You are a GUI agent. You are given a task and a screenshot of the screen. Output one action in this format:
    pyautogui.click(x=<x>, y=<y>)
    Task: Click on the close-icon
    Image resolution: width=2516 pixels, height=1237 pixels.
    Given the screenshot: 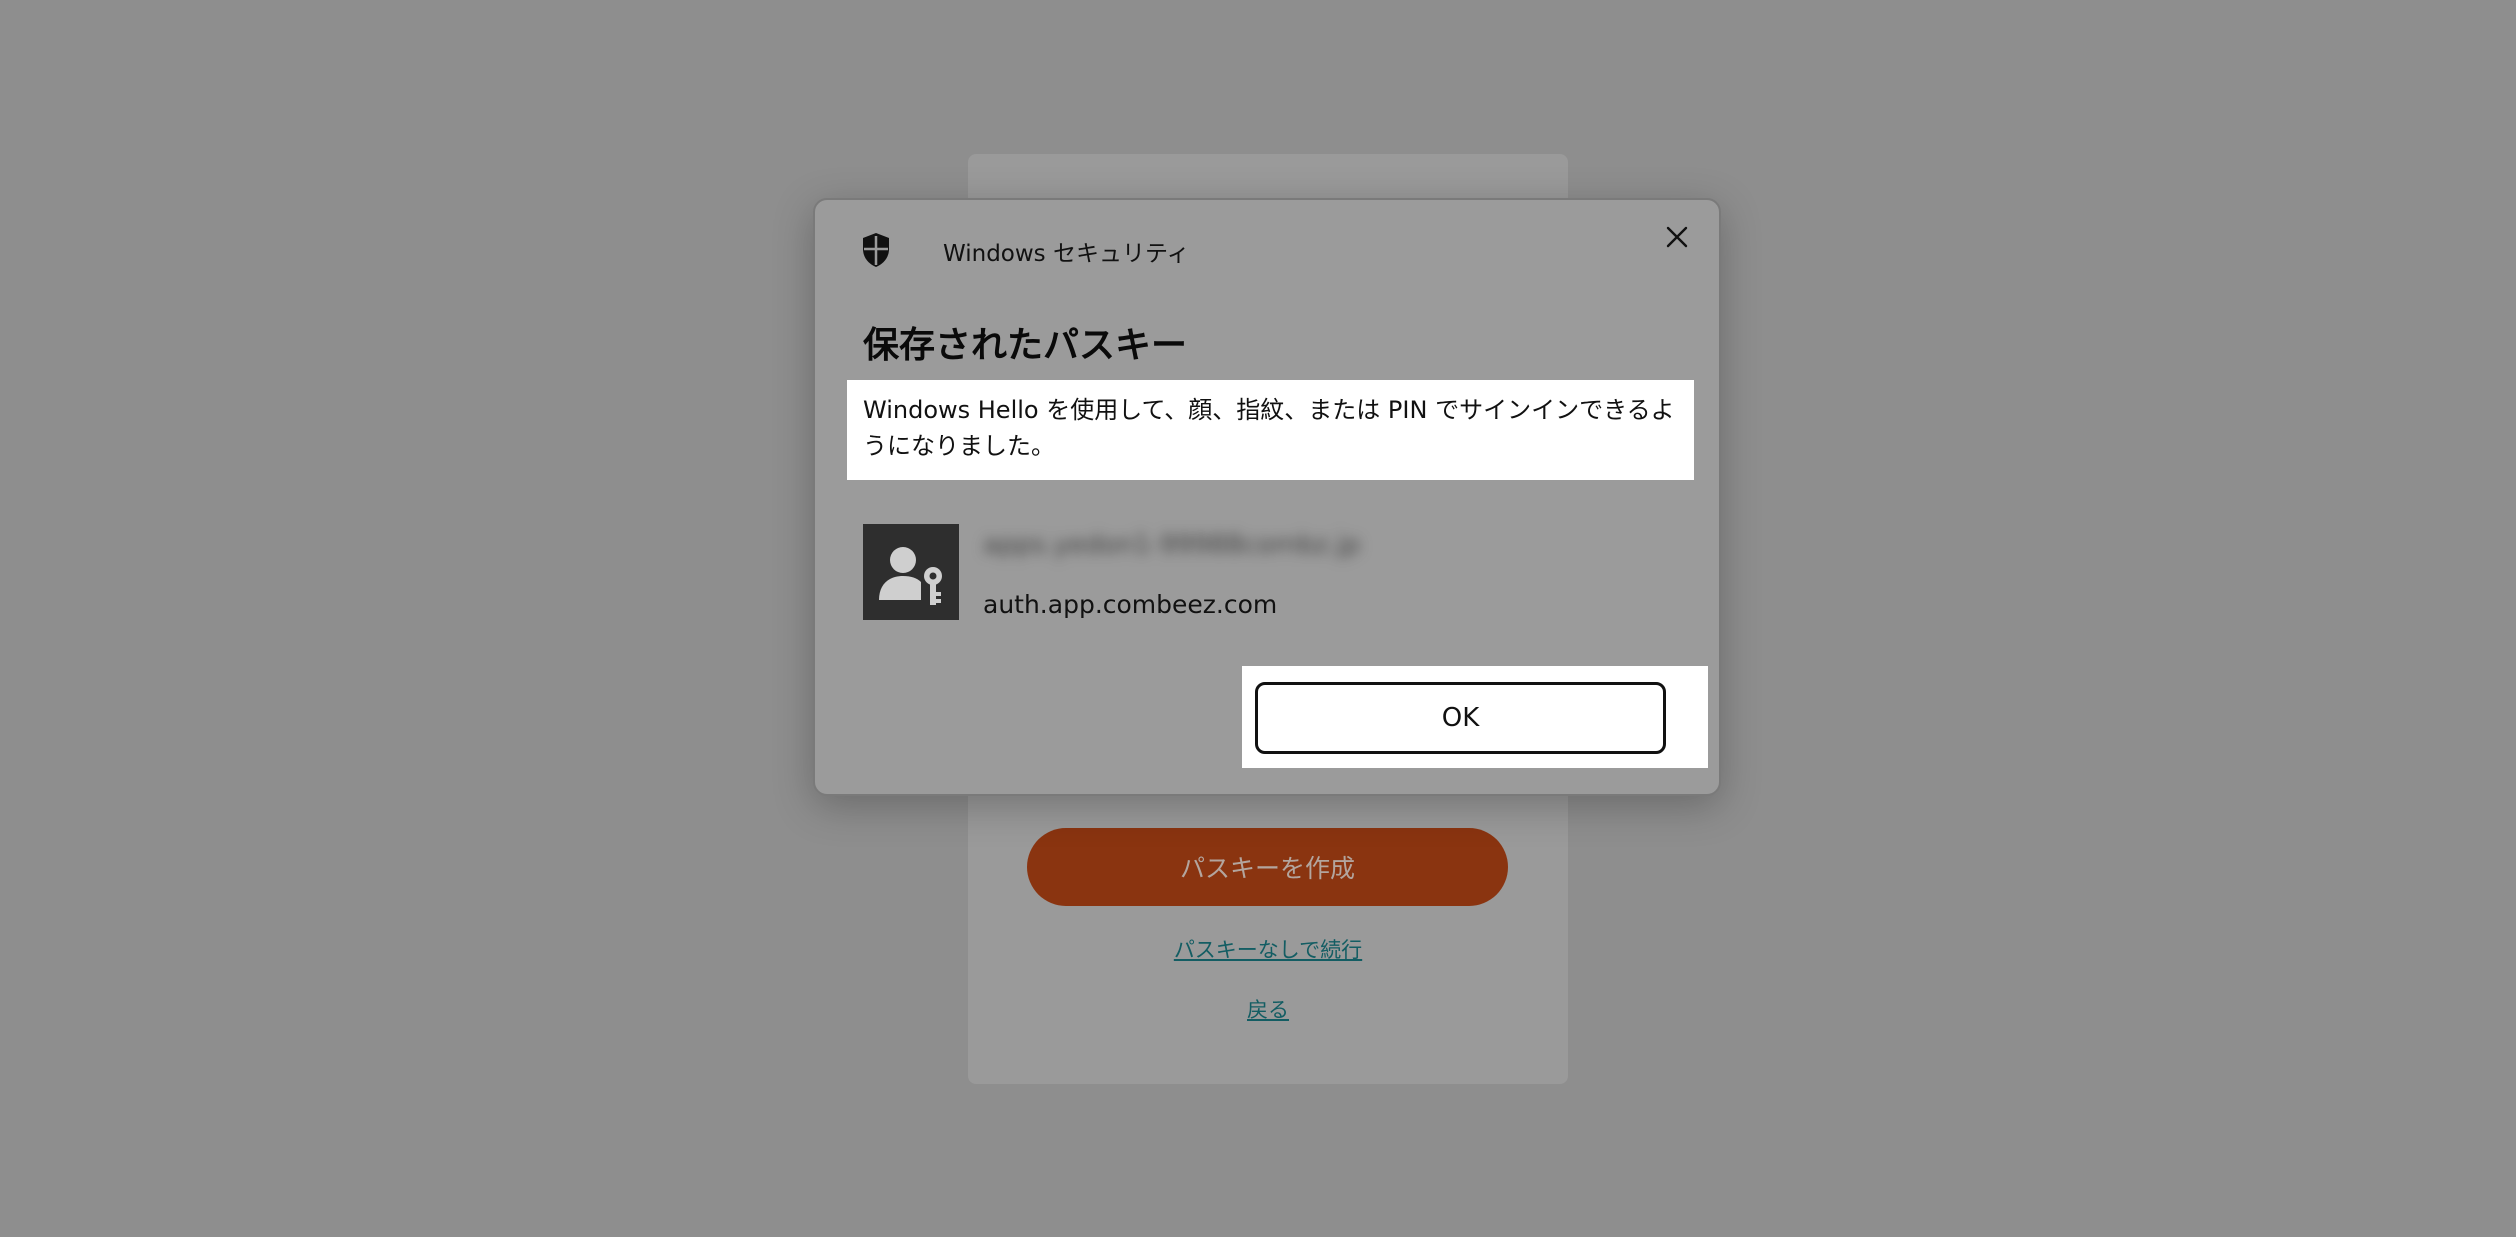 What is the action you would take?
    pyautogui.click(x=1677, y=237)
    